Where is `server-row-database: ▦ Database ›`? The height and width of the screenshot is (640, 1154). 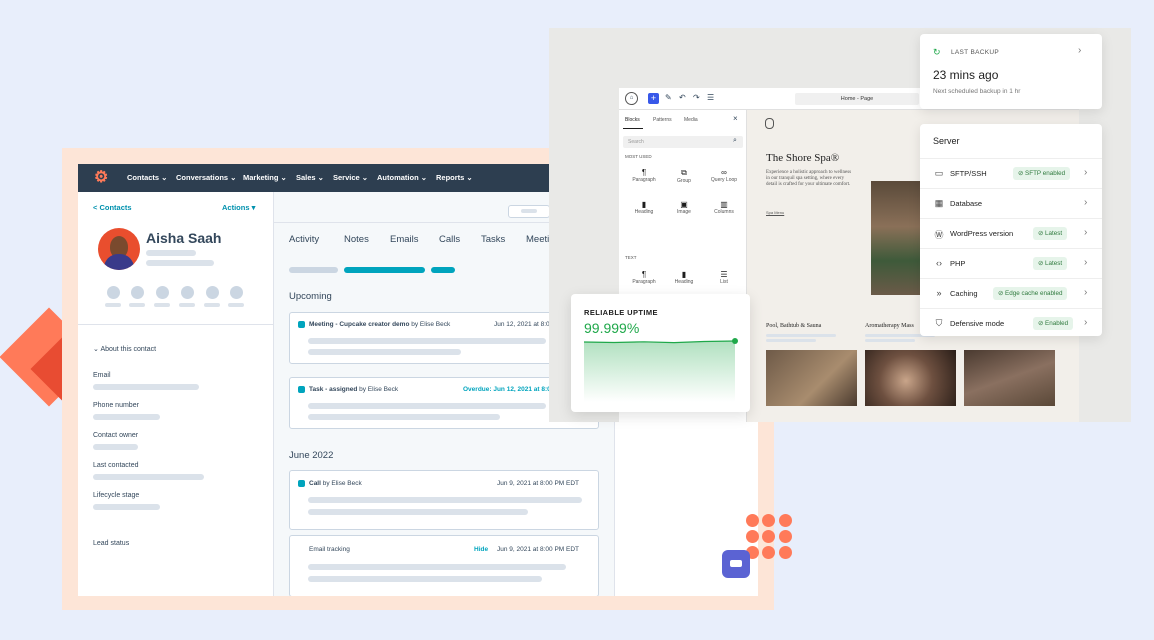
server-row-database: ▦ Database › is located at coordinates (1011, 203).